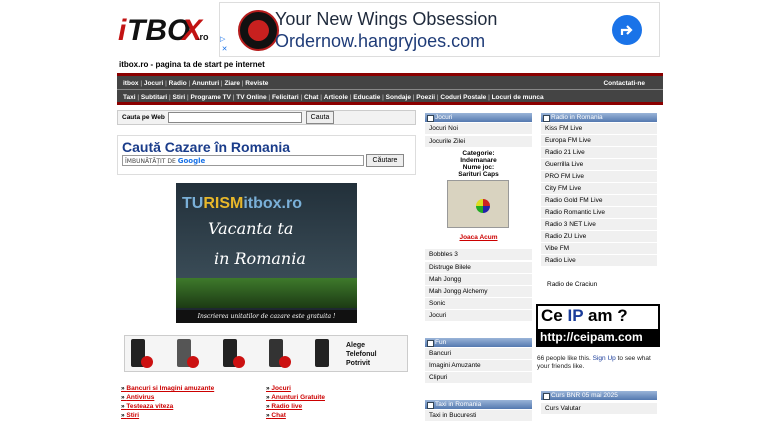  Describe the element at coordinates (232, 83) in the screenshot. I see `nav-item: Ziare` at that location.